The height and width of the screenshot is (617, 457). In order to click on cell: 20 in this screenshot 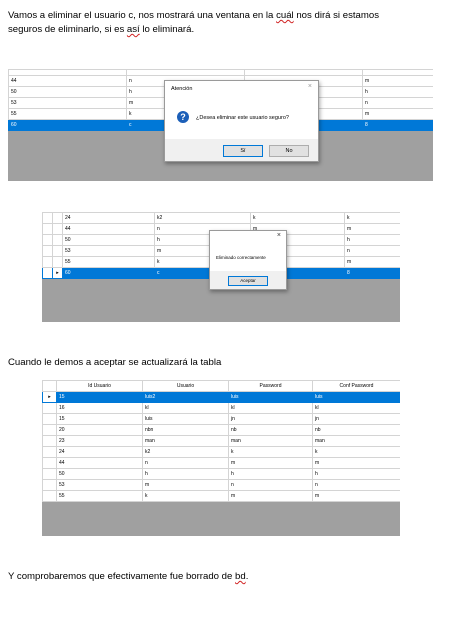, I will do `click(99, 430)`.